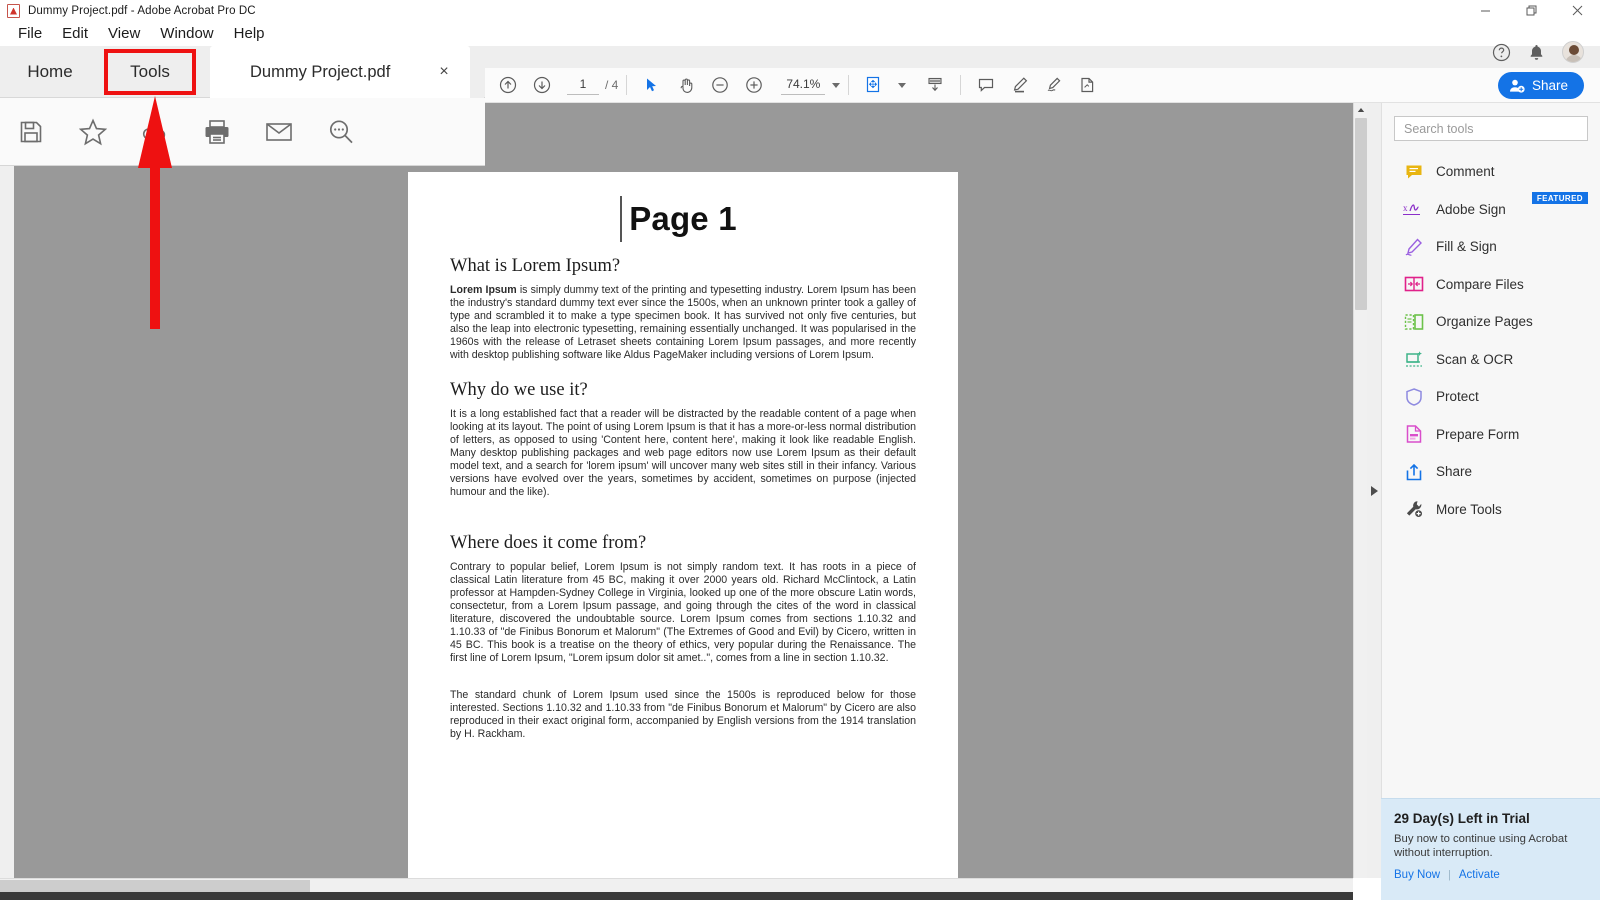  I want to click on sign-icon, so click(1054, 85).